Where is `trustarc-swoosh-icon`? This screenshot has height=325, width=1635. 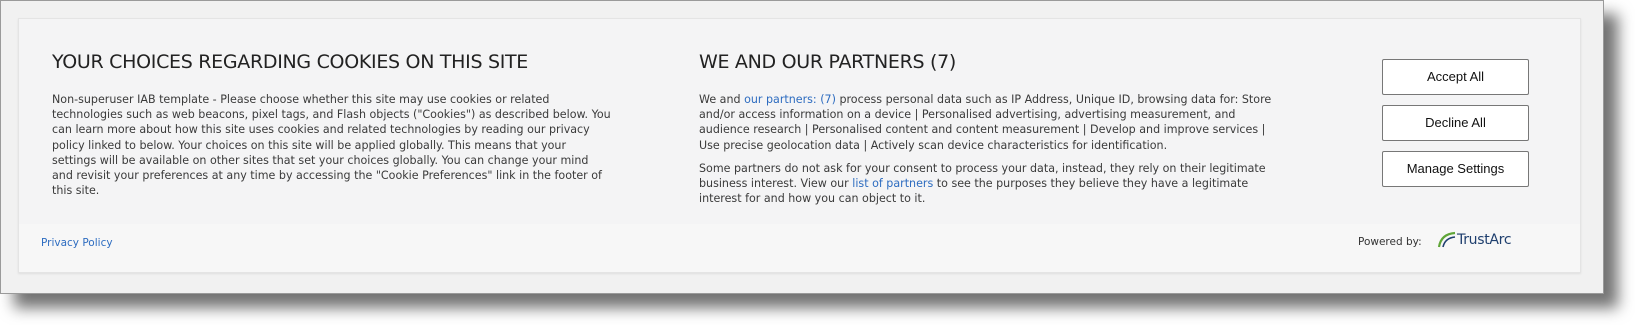 trustarc-swoosh-icon is located at coordinates (1446, 239).